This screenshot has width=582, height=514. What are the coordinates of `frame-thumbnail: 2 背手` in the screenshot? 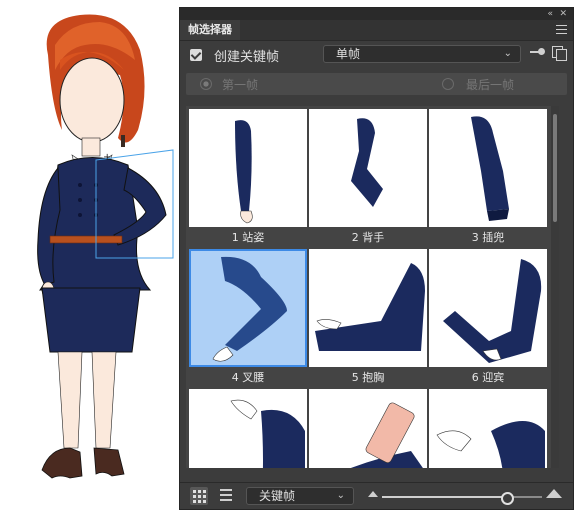 It's located at (368, 179).